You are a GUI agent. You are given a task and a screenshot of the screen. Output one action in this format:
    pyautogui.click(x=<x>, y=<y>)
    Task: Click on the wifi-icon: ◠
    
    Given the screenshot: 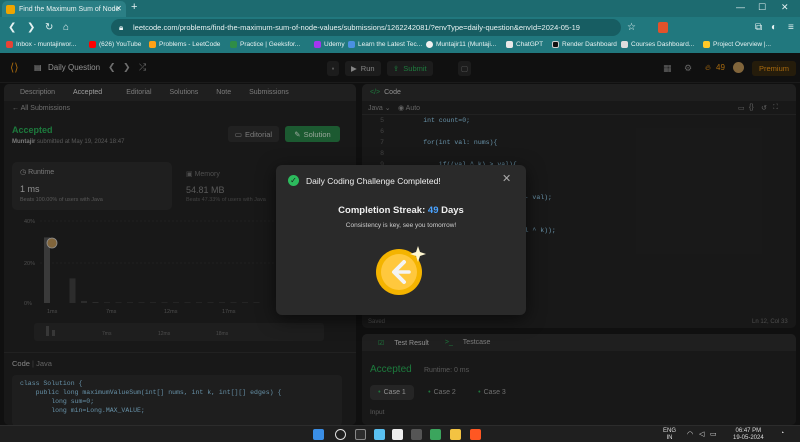 What is the action you would take?
    pyautogui.click(x=690, y=434)
    